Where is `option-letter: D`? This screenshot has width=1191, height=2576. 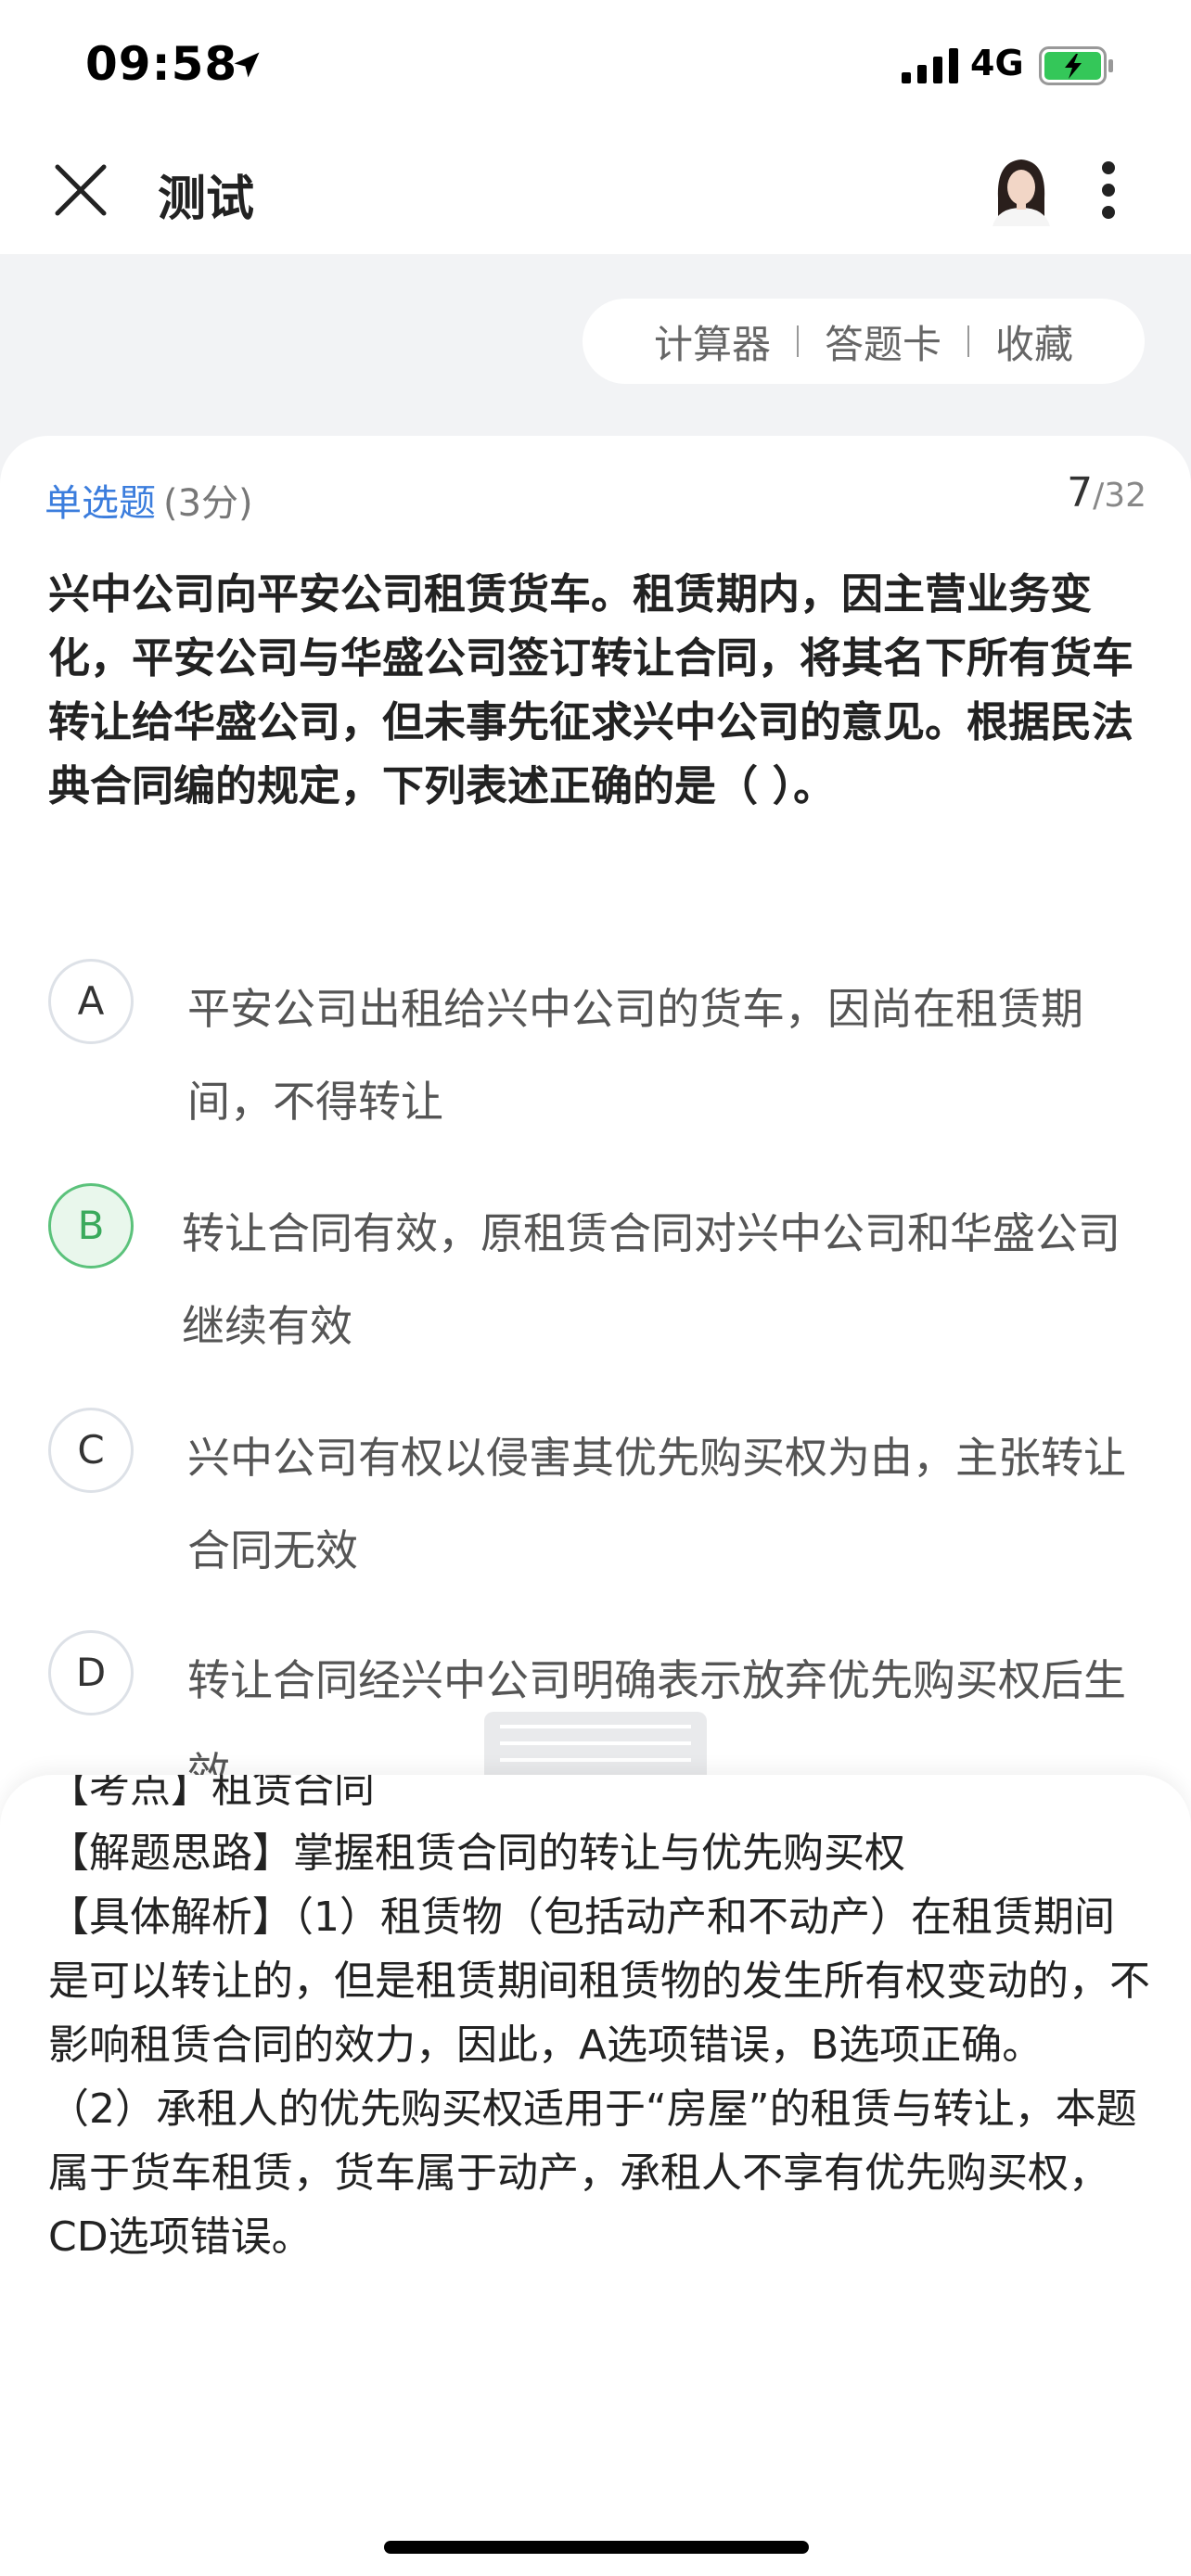
option-letter: D is located at coordinates (91, 1672).